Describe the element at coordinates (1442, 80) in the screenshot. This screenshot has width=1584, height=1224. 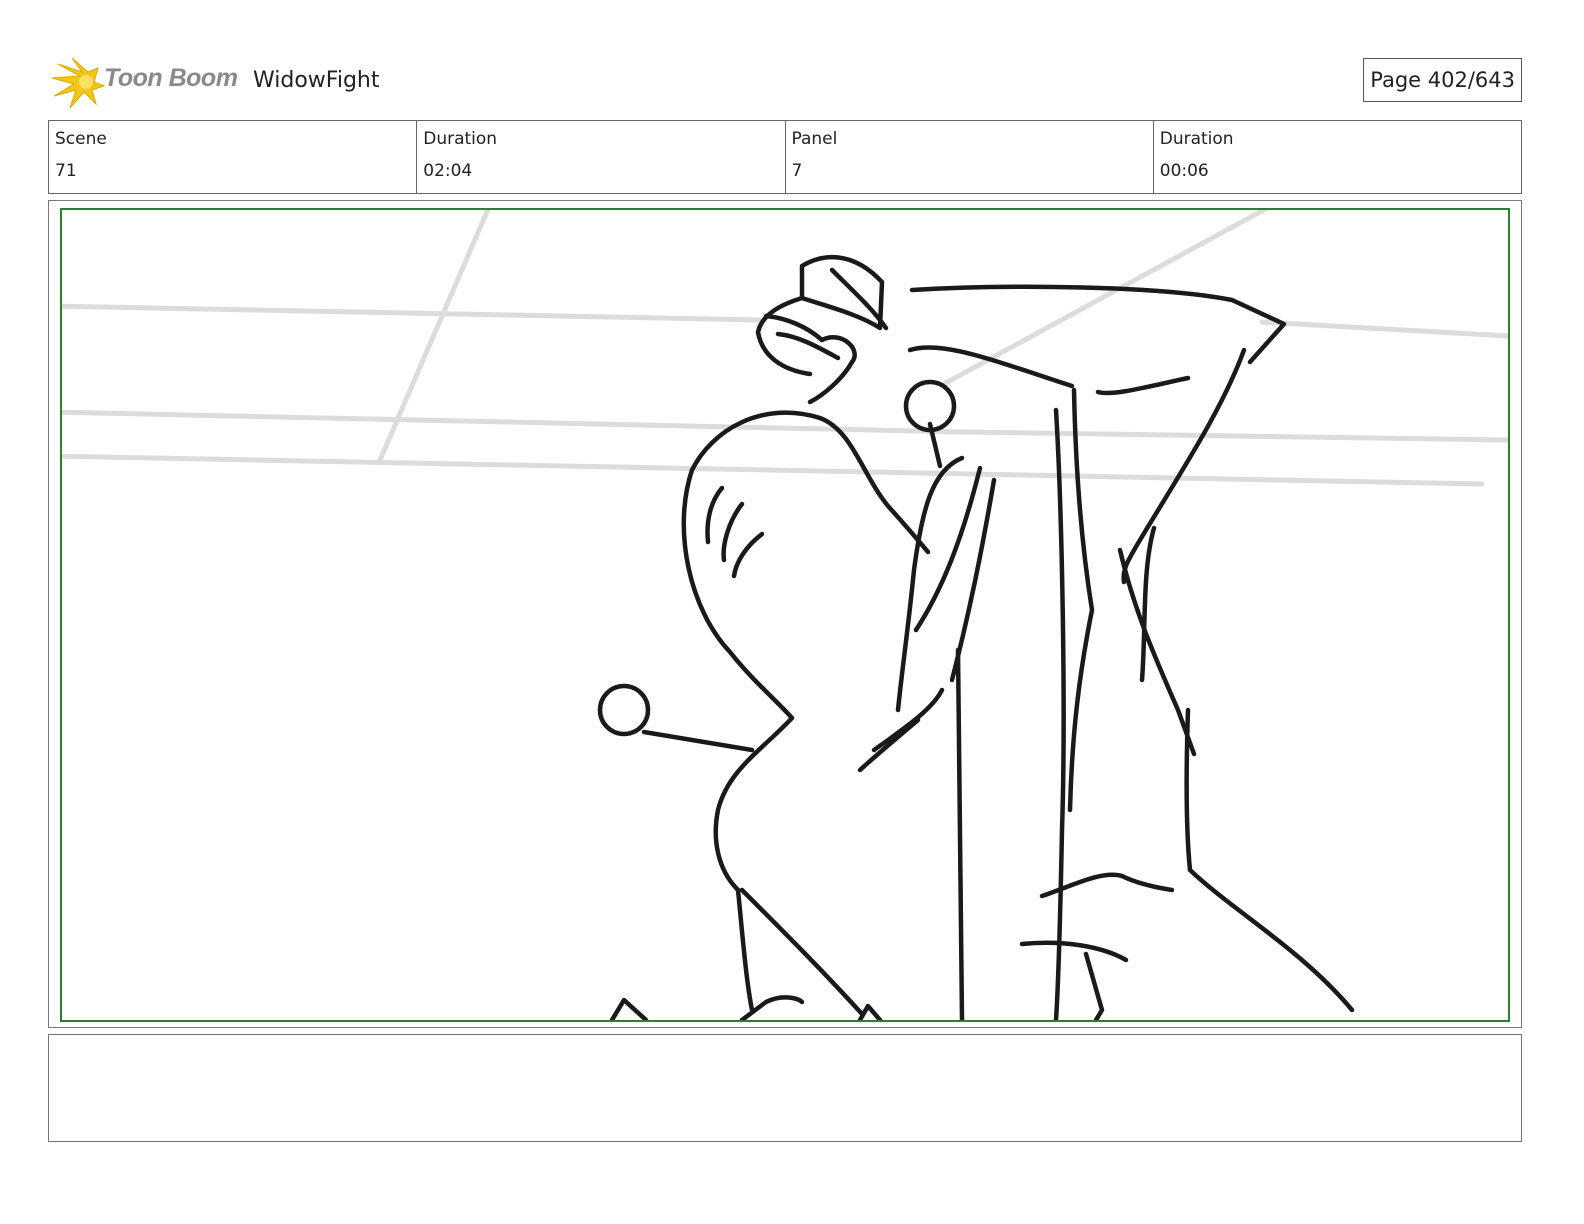
I see `page-indicator: Page 402/643` at that location.